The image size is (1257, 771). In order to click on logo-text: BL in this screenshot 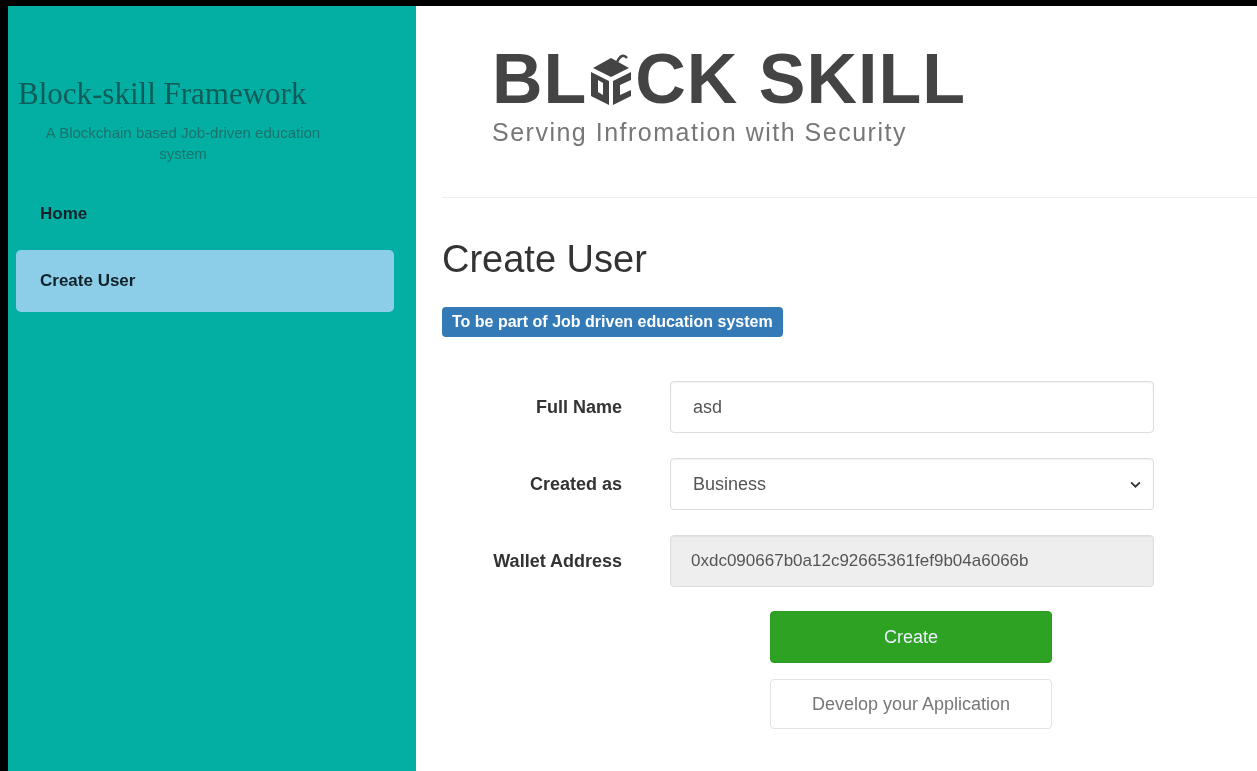, I will do `click(540, 79)`.